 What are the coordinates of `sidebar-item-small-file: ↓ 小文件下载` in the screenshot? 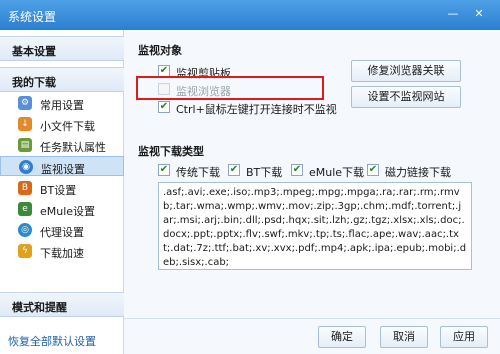 It's located at (62, 124).